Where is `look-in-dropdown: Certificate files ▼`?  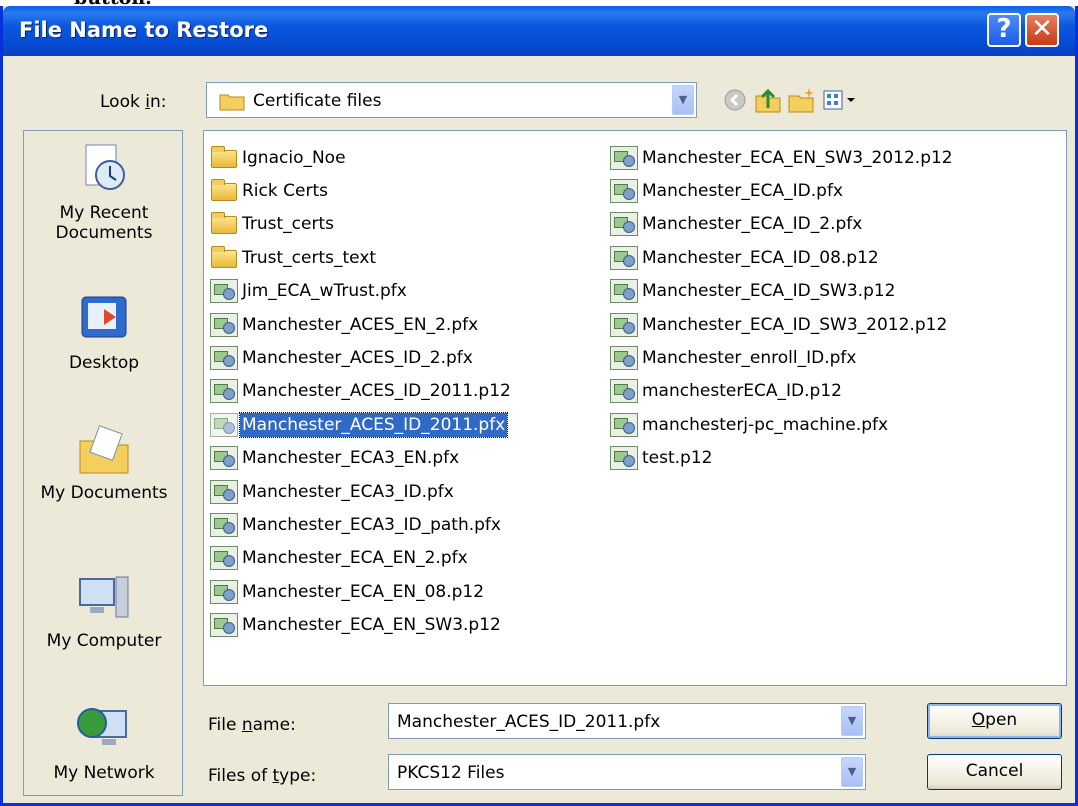 look-in-dropdown: Certificate files ▼ is located at coordinates (451, 100).